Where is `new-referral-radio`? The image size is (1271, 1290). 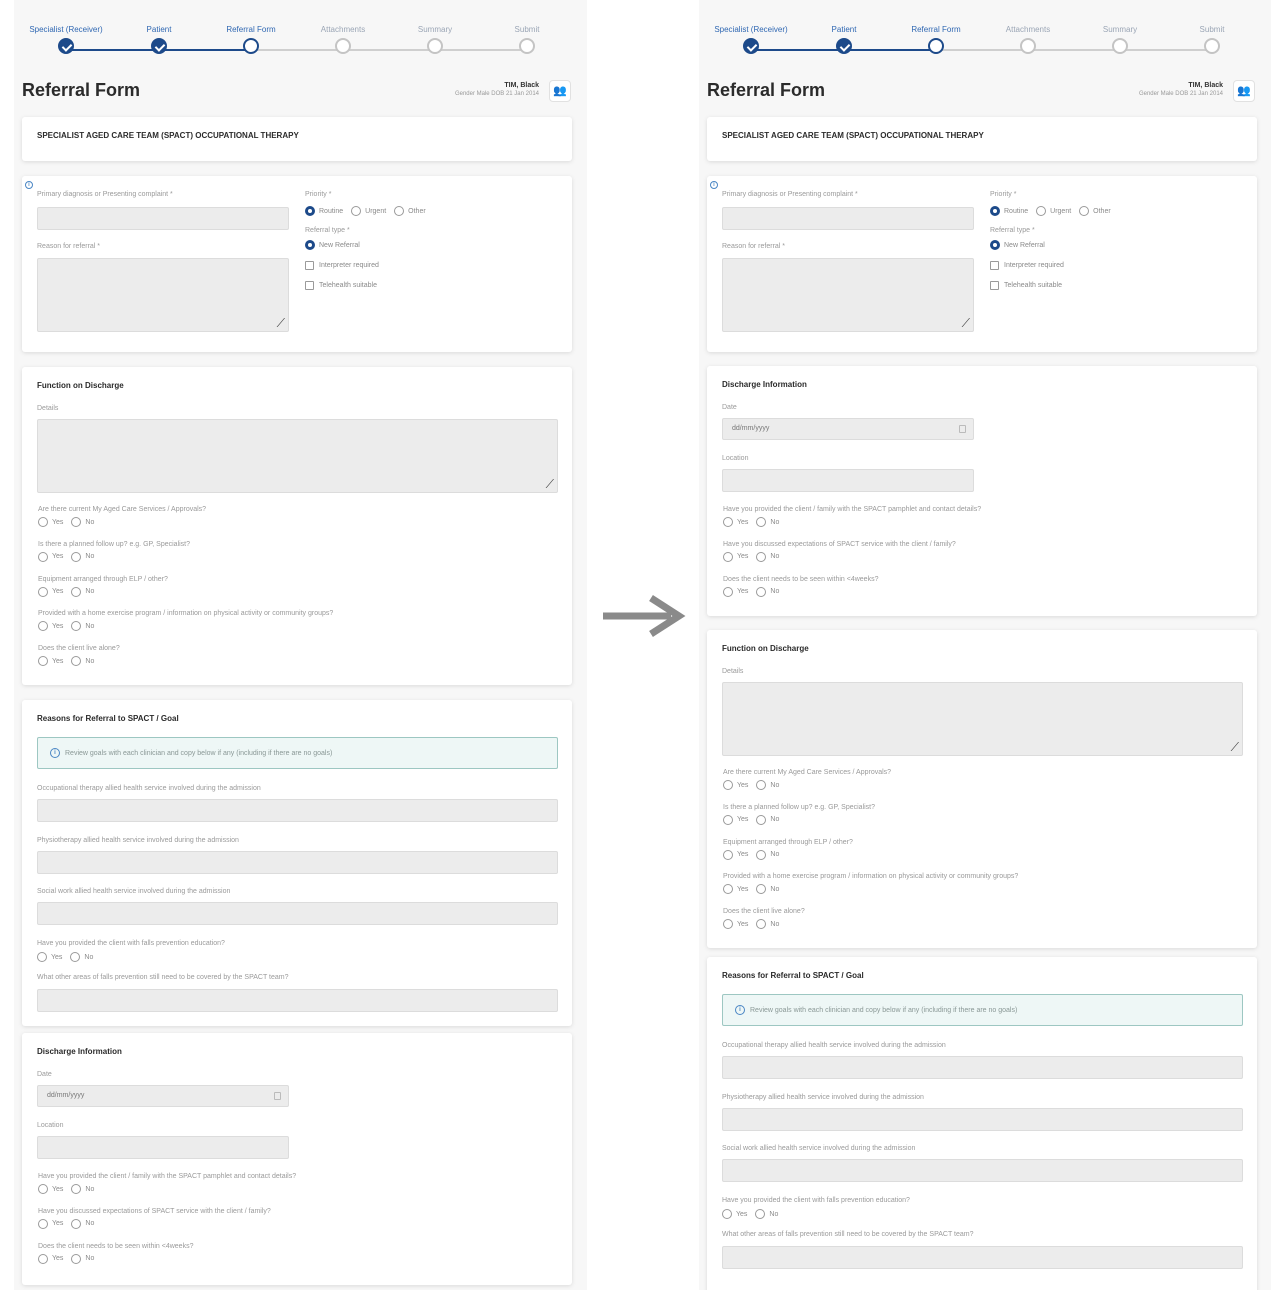 new-referral-radio is located at coordinates (995, 245).